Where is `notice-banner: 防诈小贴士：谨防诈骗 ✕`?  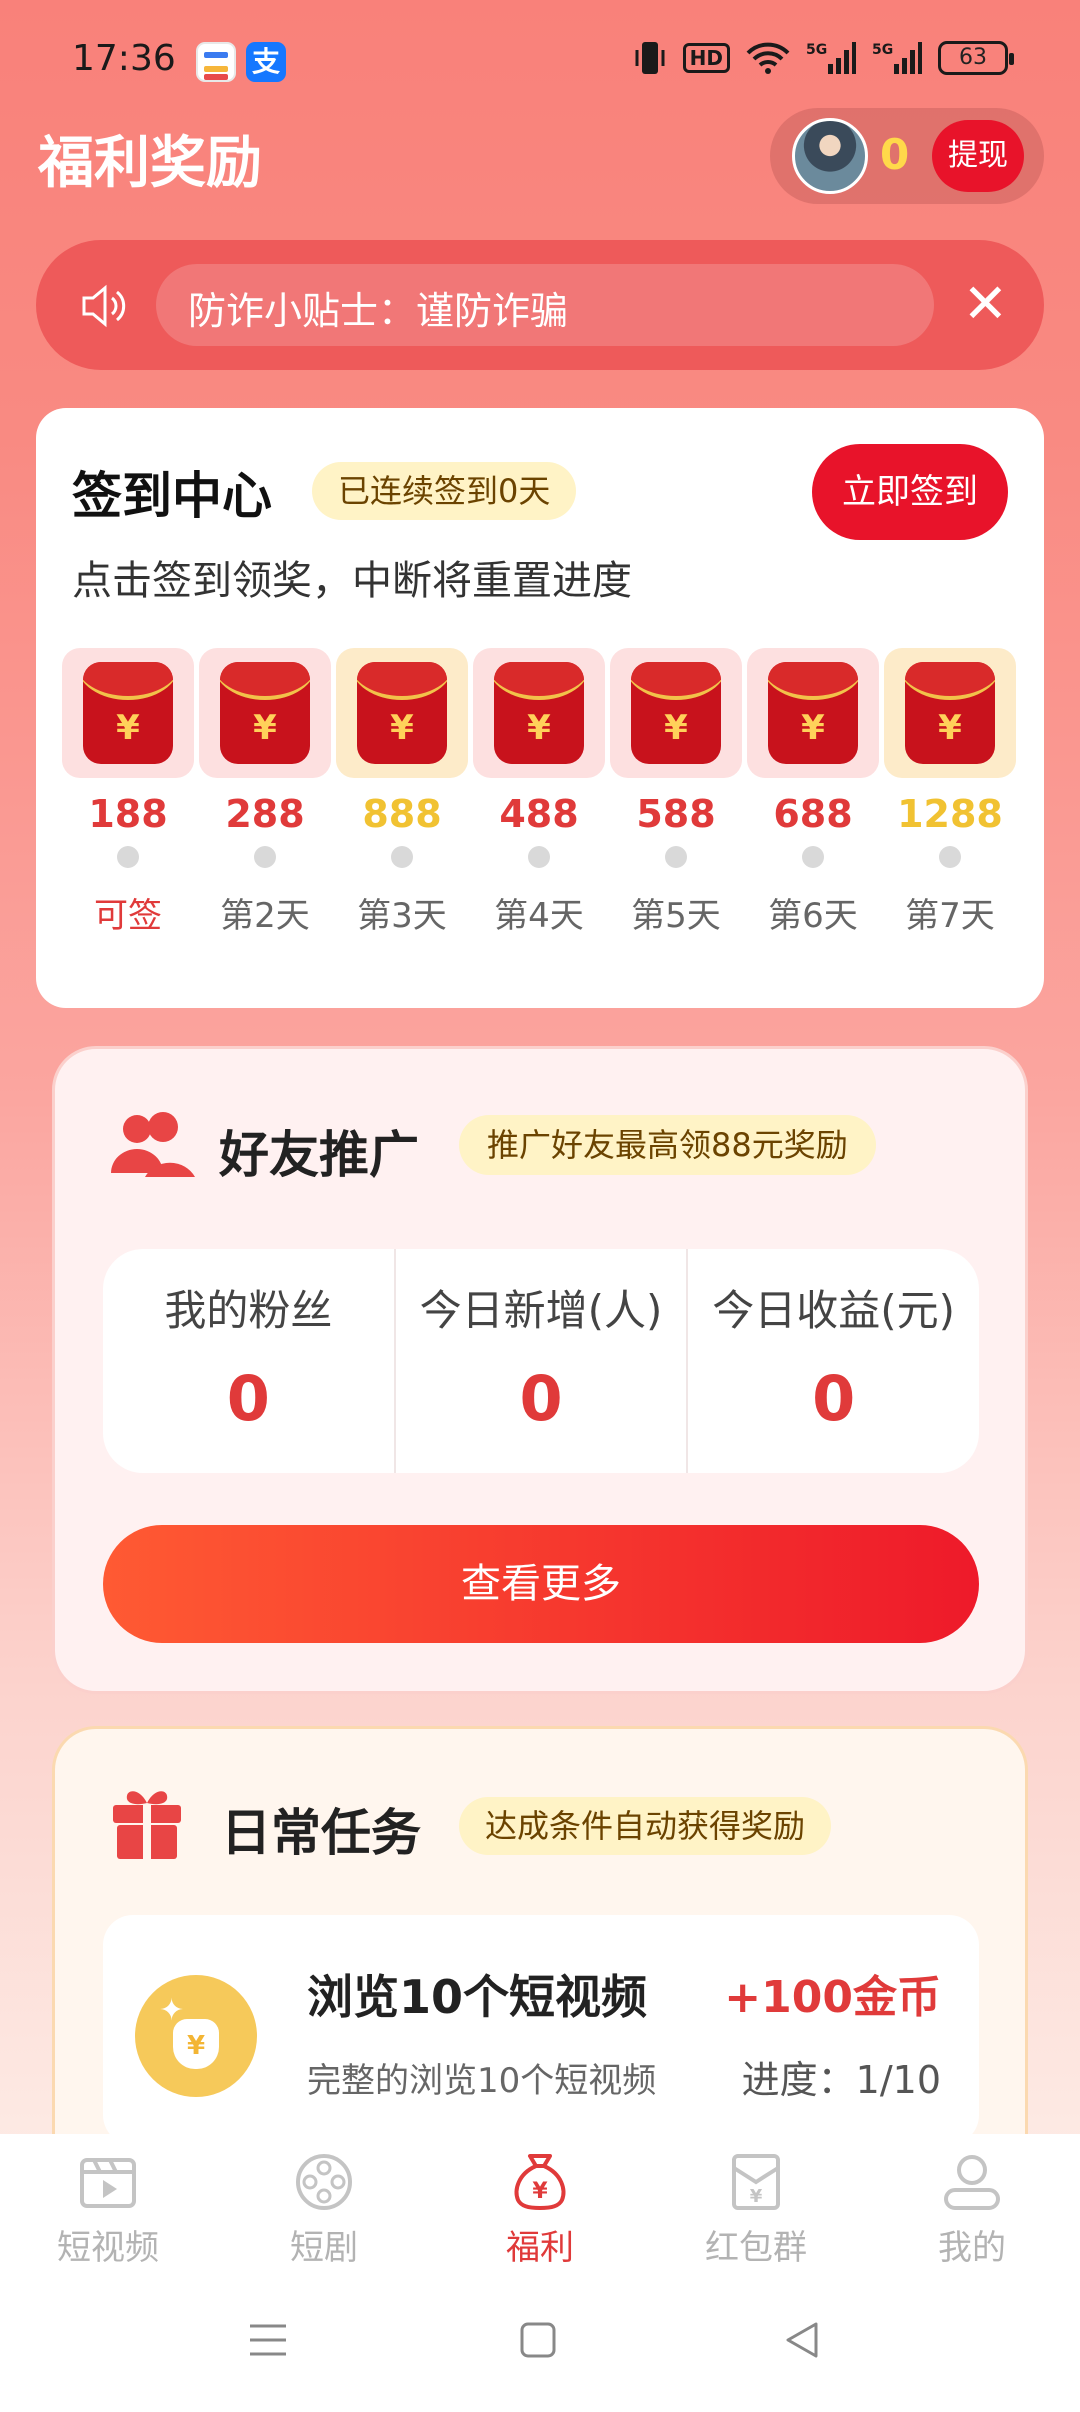
notice-banner: 防诈小贴士：谨防诈骗 ✕ is located at coordinates (540, 305).